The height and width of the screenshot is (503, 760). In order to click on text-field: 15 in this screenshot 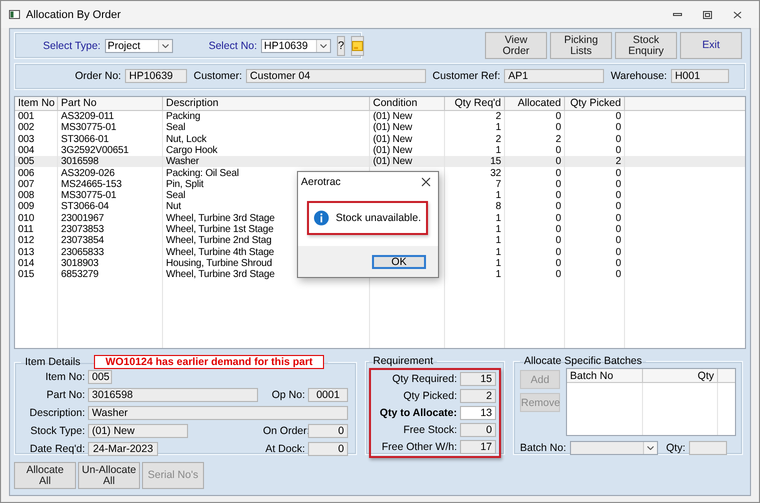, I will do `click(478, 379)`.